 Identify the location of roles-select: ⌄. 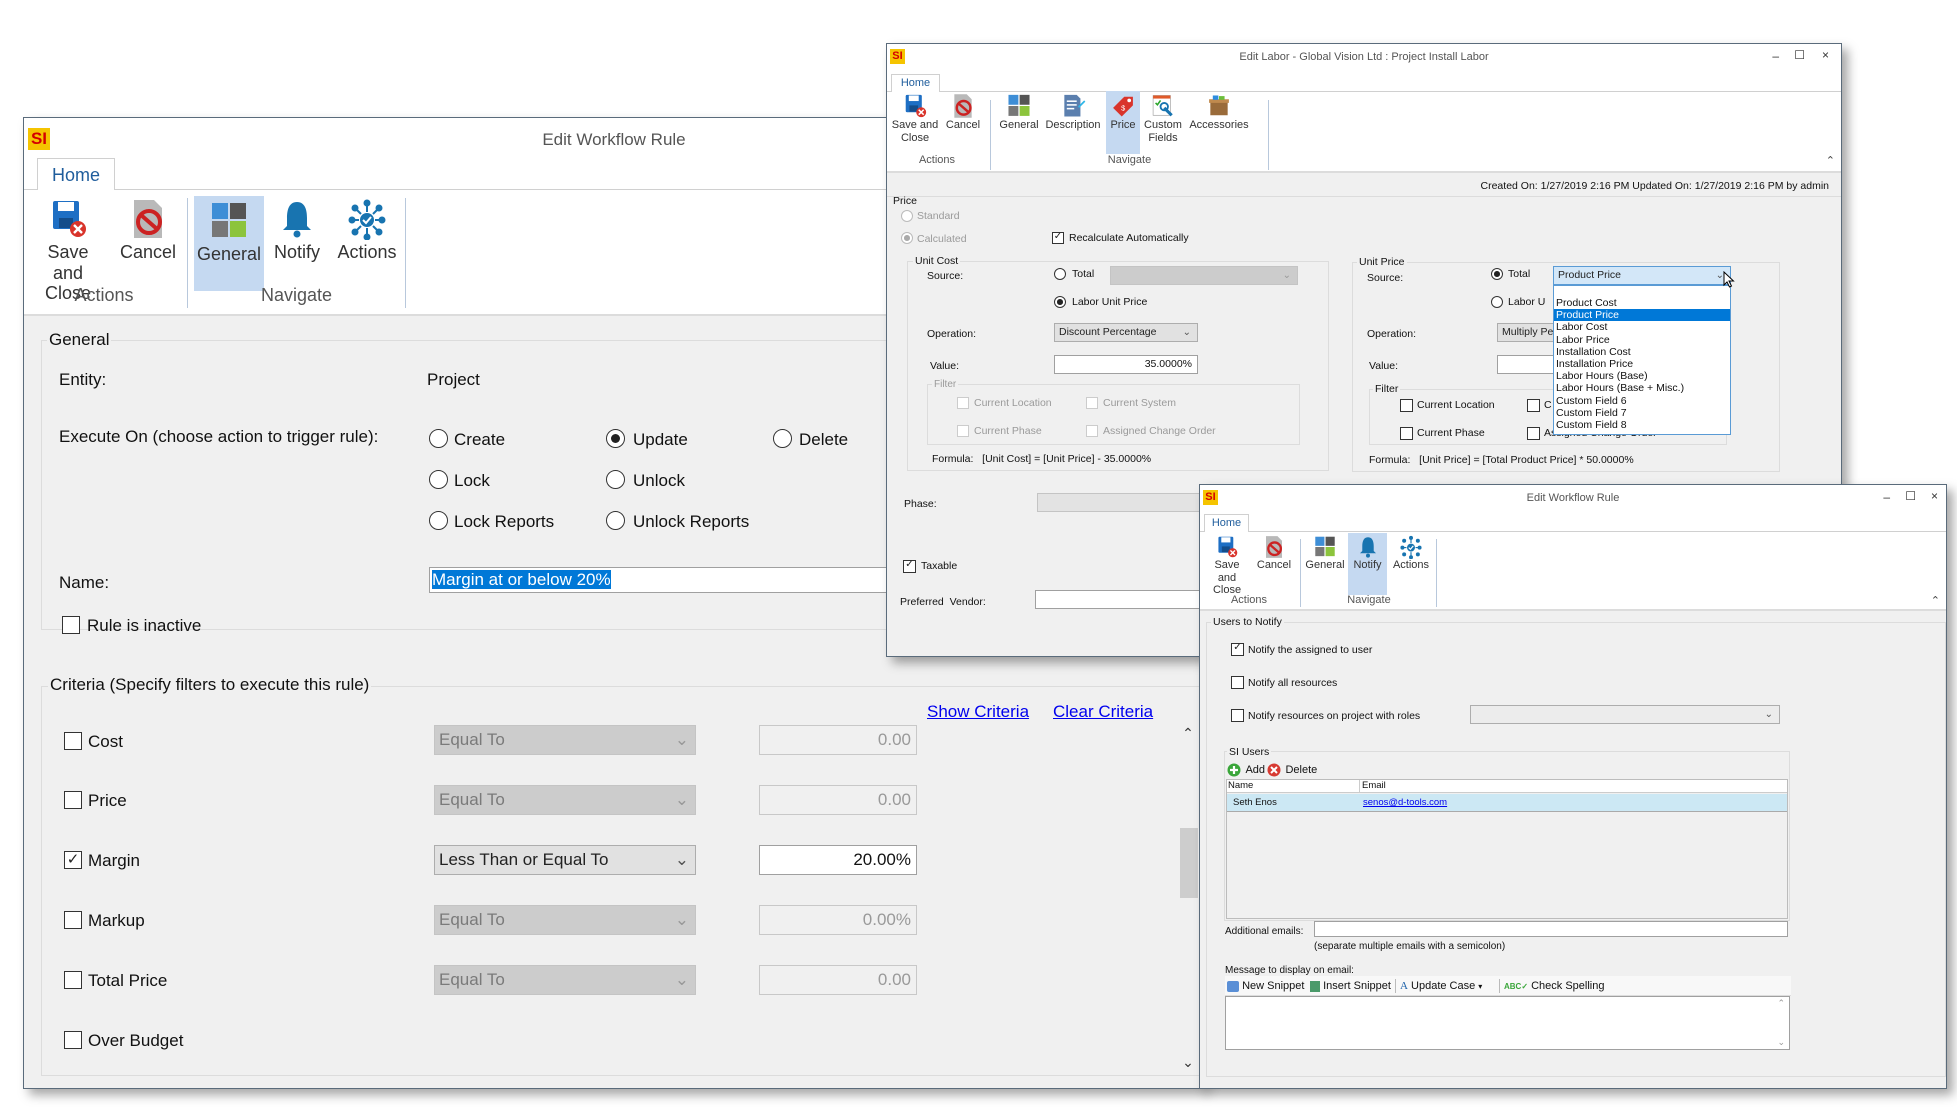
(1625, 714).